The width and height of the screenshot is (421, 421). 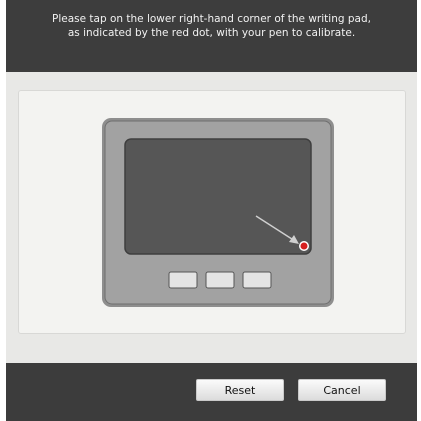 I want to click on tablet-button-middle, so click(x=220, y=280).